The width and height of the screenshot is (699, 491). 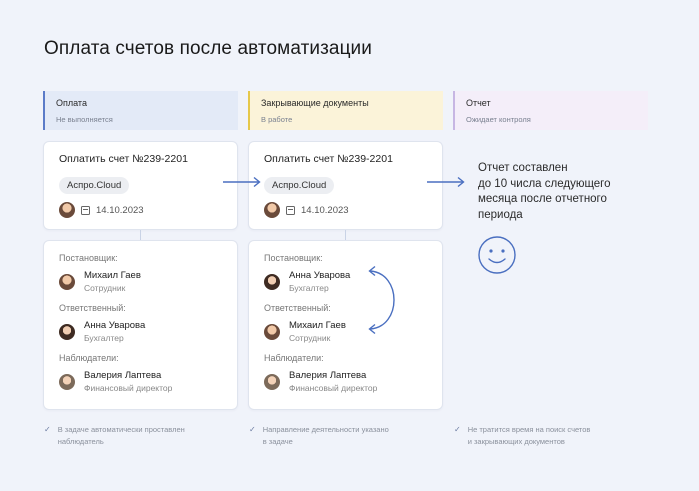 I want to click on note-line: и закрывающих документов, so click(x=516, y=441).